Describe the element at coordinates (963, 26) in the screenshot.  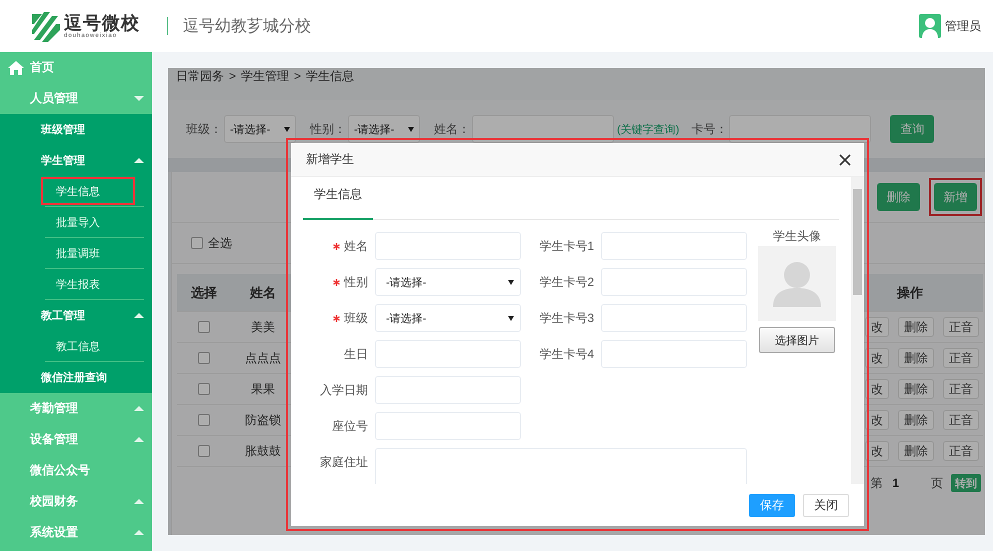
I see `user-name: 管理员` at that location.